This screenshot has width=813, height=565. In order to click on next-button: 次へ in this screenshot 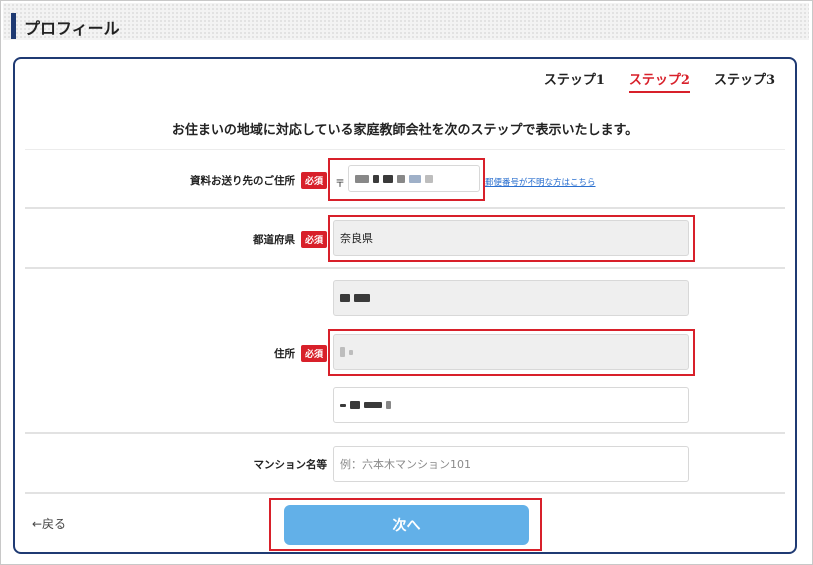, I will do `click(406, 525)`.